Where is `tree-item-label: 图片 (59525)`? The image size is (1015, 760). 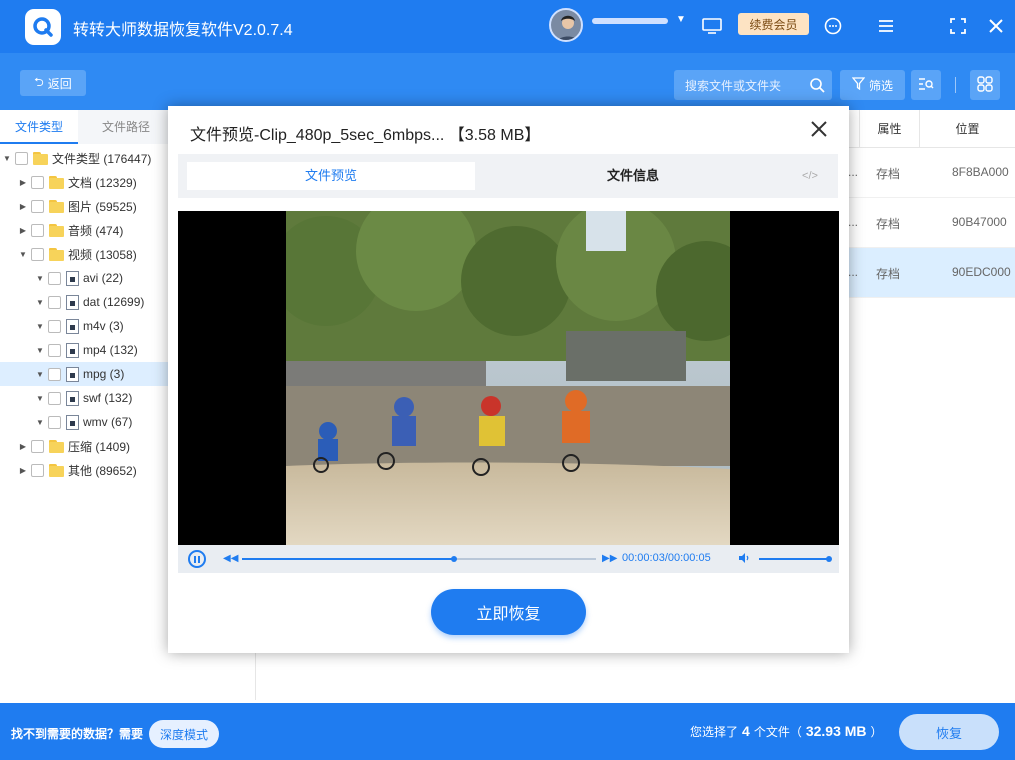
tree-item-label: 图片 (59525) is located at coordinates (102, 206).